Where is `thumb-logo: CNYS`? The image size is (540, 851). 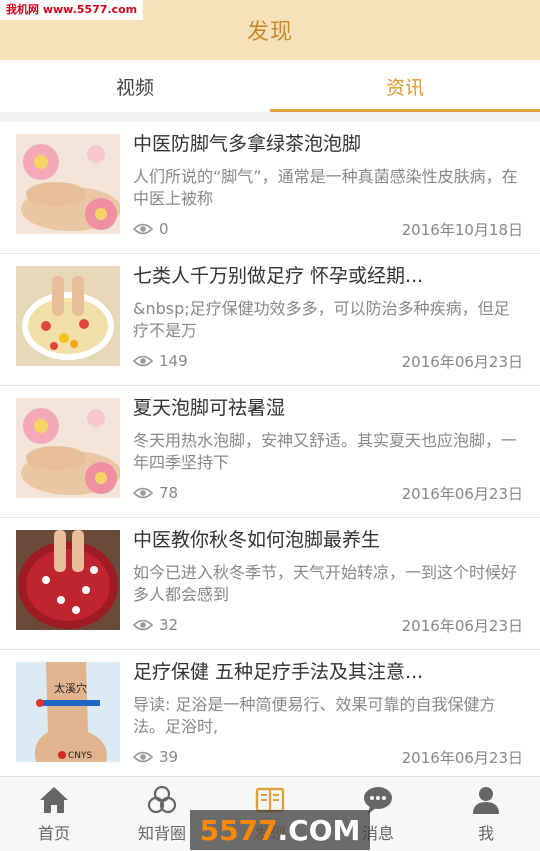
thumb-logo: CNYS is located at coordinates (80, 756).